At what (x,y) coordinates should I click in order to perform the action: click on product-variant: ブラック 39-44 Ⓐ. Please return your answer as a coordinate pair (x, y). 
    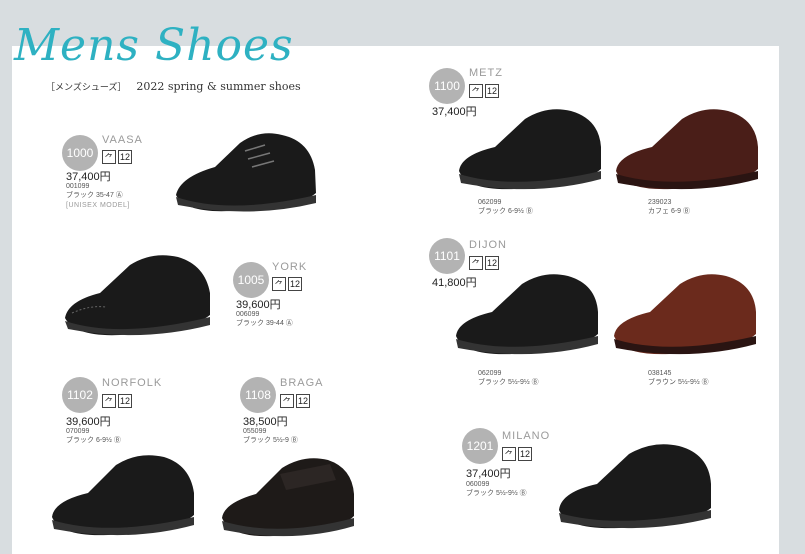
    Looking at the image, I should click on (264, 323).